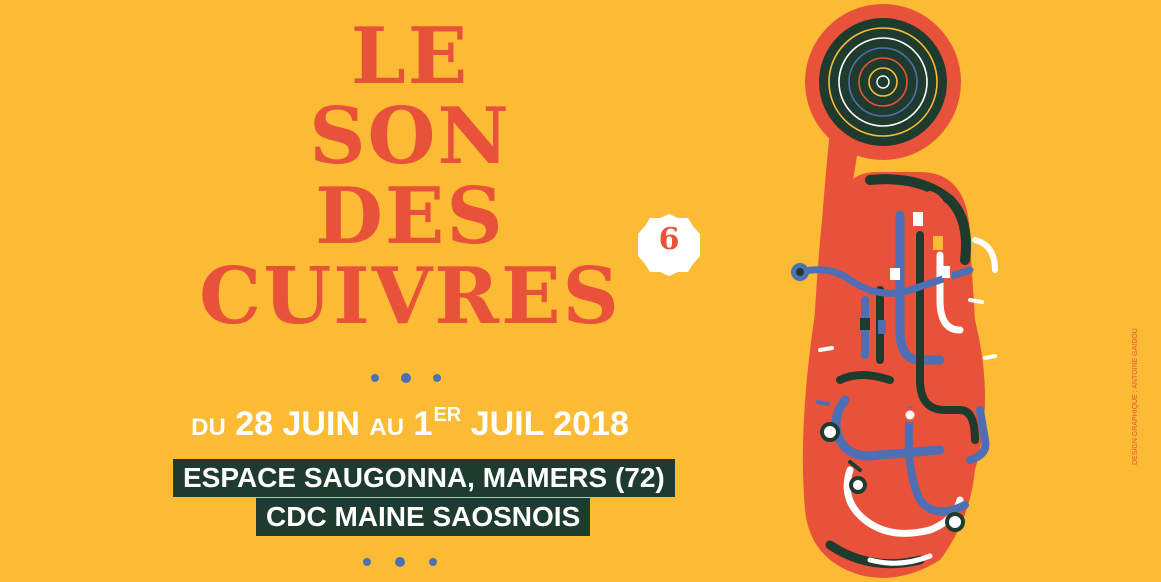  I want to click on edition-number: 6, so click(669, 239).